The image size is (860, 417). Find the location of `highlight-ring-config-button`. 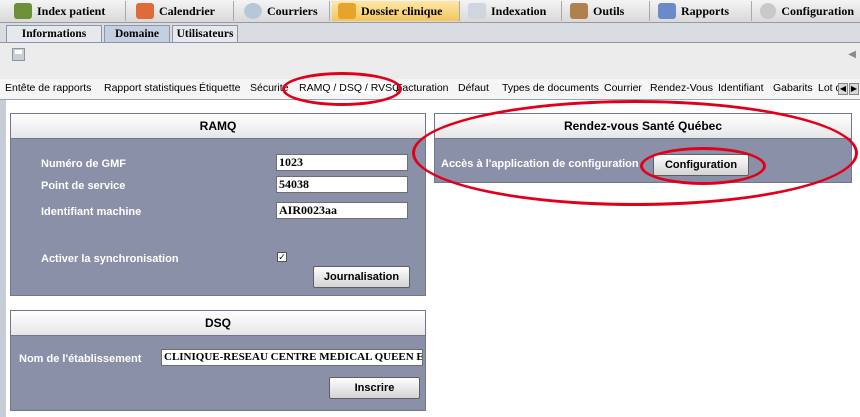

highlight-ring-config-button is located at coordinates (703, 166).